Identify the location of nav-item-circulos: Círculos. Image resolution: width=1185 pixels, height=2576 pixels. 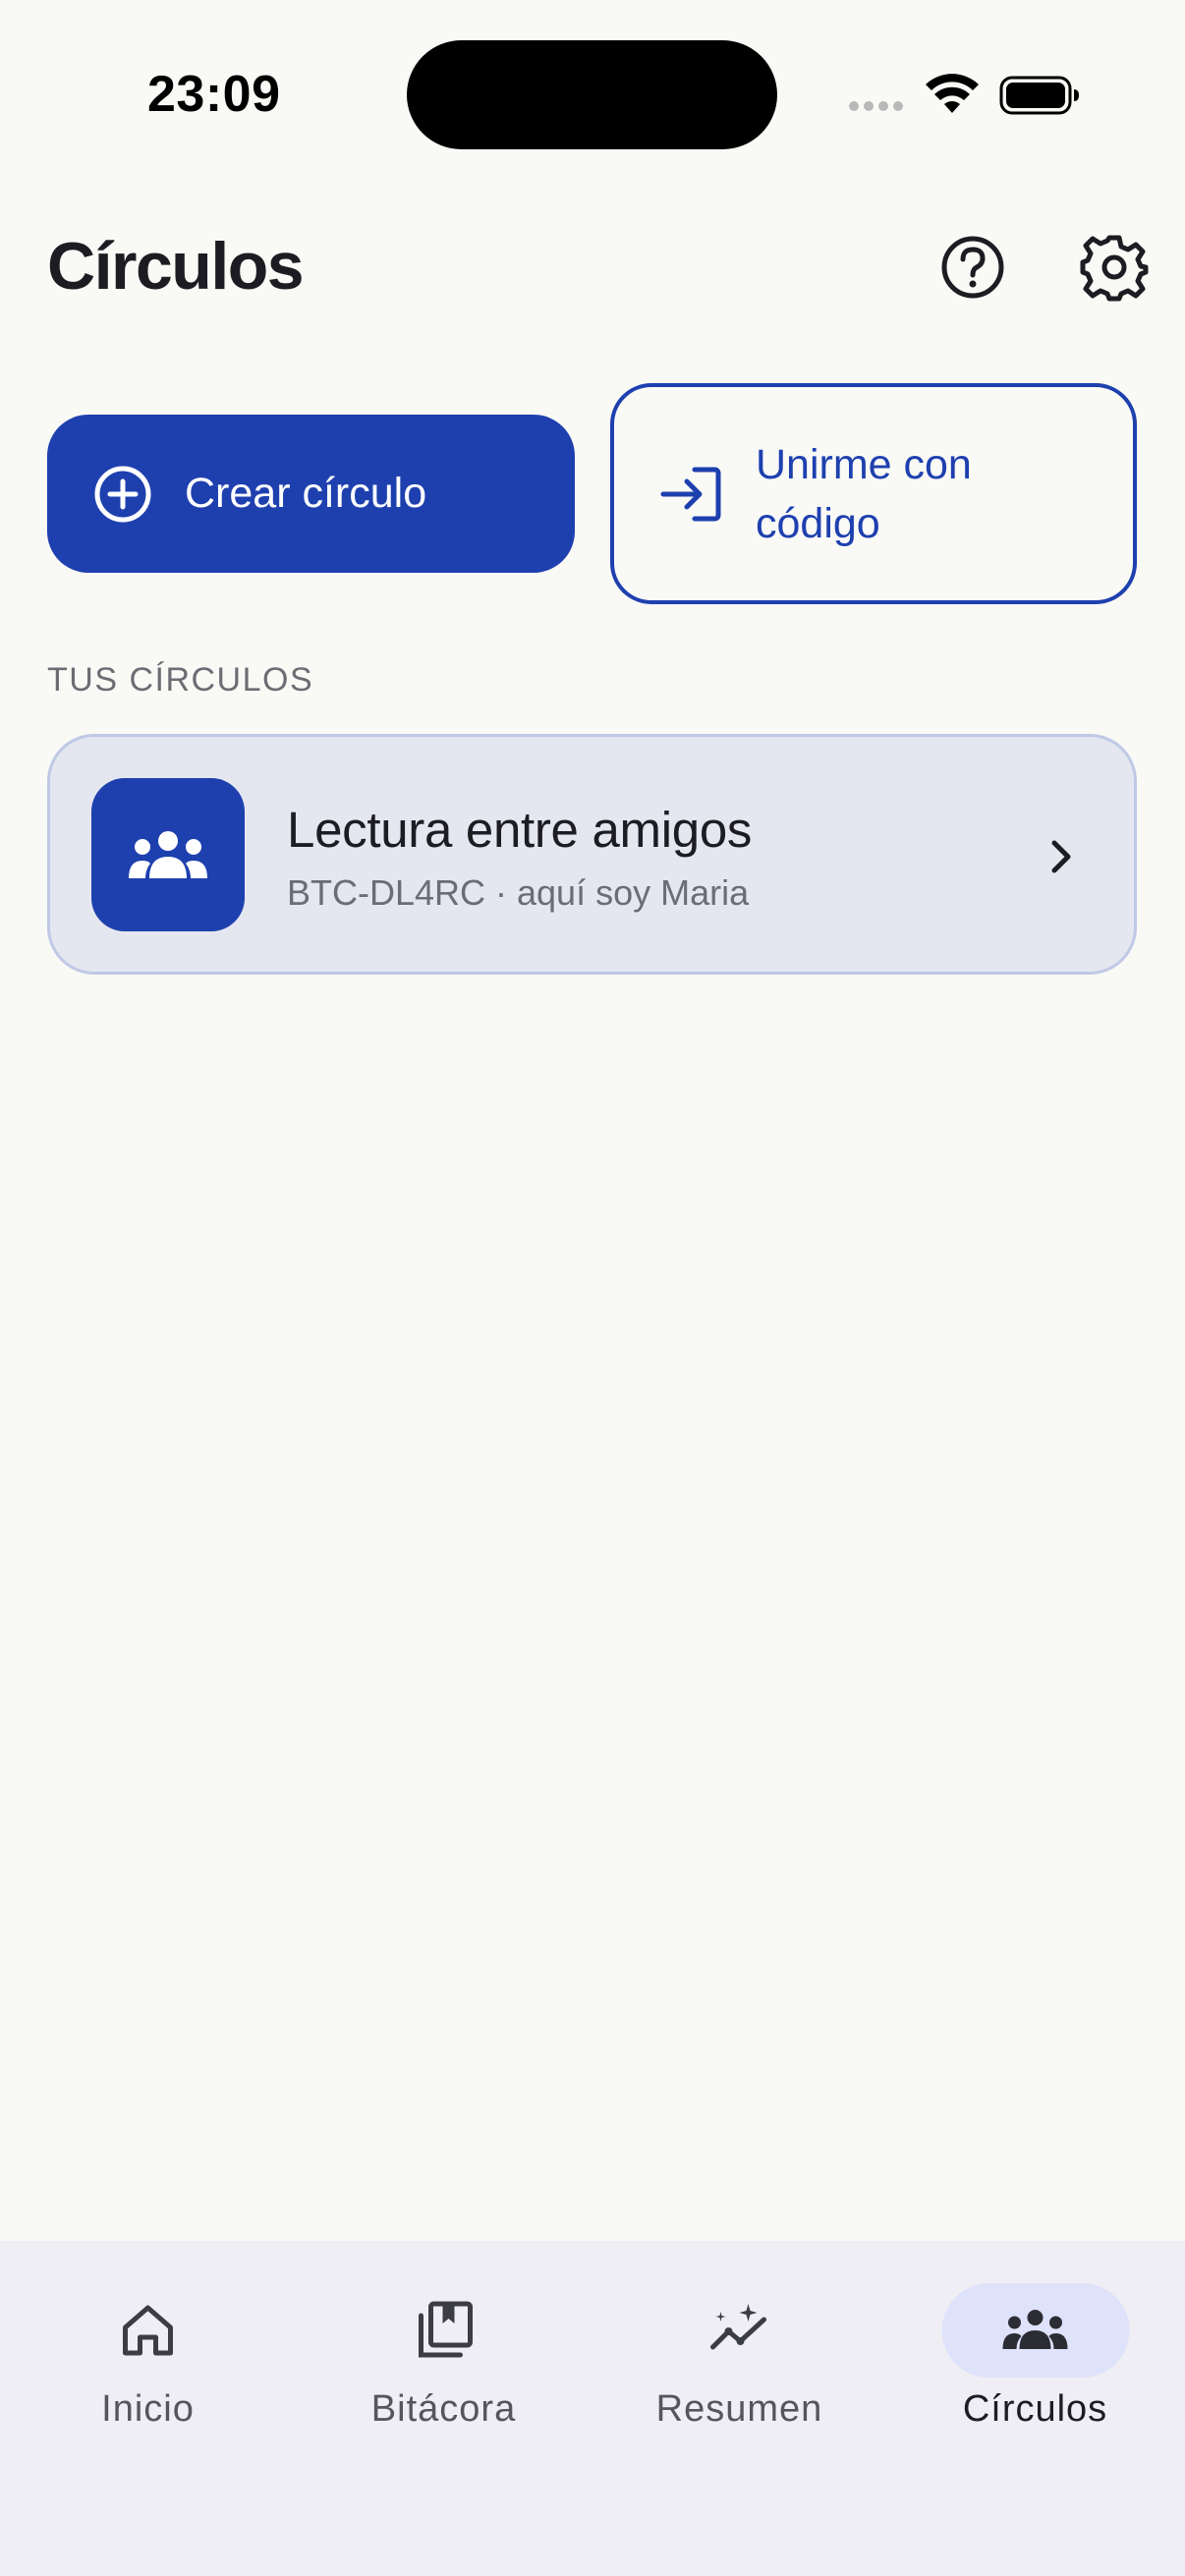
(1035, 2339).